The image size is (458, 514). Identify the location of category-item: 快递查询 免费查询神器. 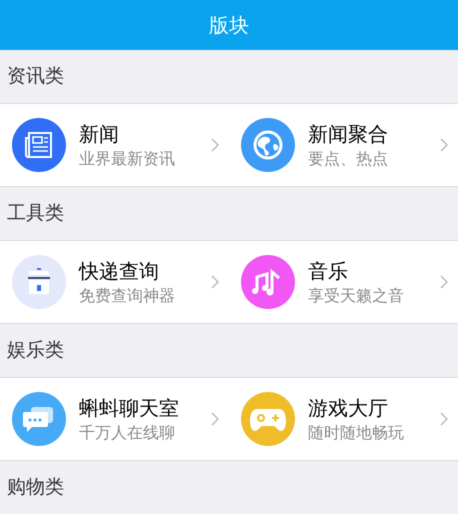
(114, 282).